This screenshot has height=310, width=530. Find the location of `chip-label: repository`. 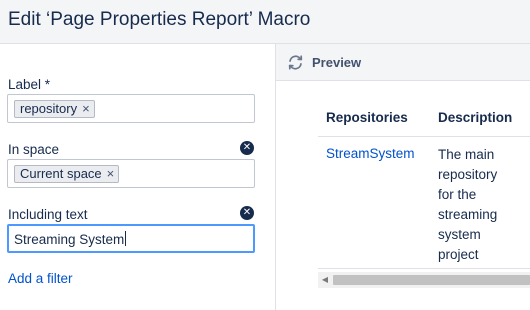

chip-label: repository is located at coordinates (49, 108).